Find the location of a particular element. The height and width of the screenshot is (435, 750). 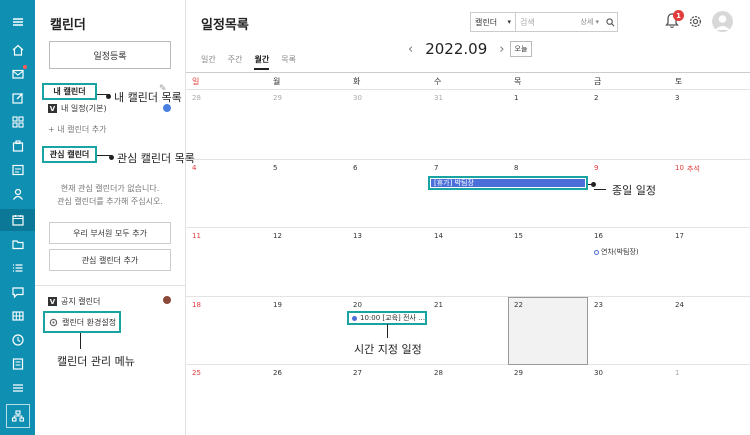

date-number: 7 is located at coordinates (436, 168).